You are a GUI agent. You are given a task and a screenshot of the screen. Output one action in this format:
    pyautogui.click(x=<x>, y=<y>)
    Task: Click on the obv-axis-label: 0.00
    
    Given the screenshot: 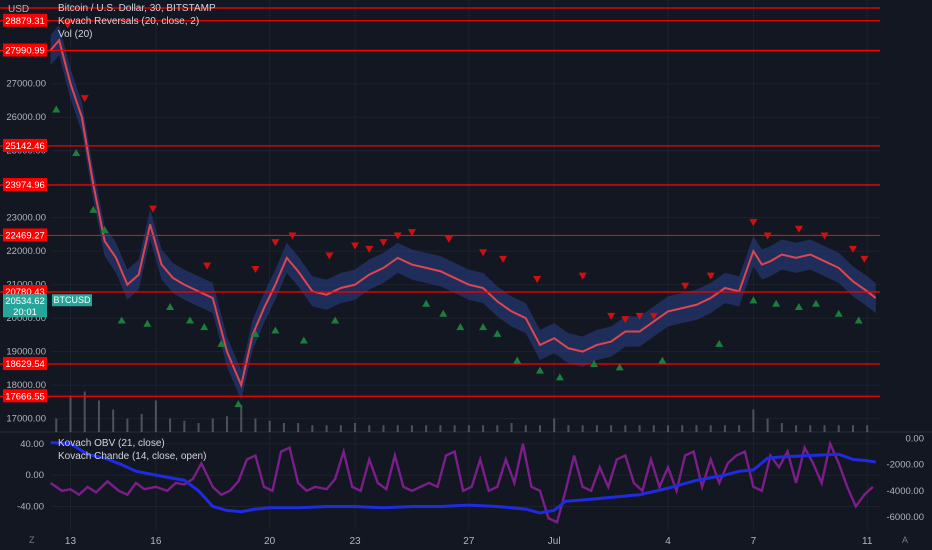 What is the action you would take?
    pyautogui.click(x=915, y=439)
    